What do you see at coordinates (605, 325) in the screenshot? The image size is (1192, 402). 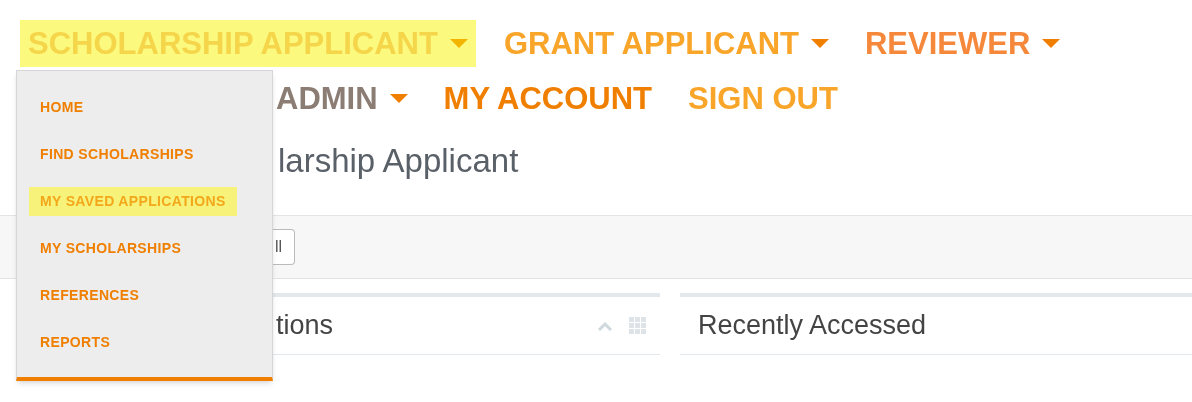 I see `chevron-up-icon` at bounding box center [605, 325].